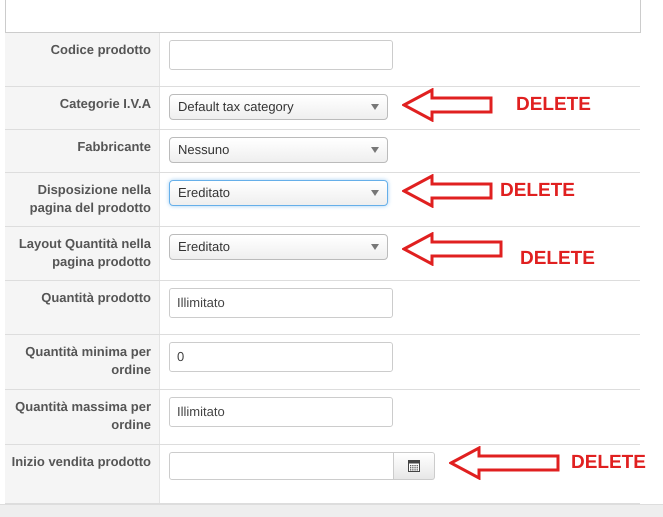 The height and width of the screenshot is (517, 663). I want to click on field-label: Quantità minima per ordine, so click(87, 360).